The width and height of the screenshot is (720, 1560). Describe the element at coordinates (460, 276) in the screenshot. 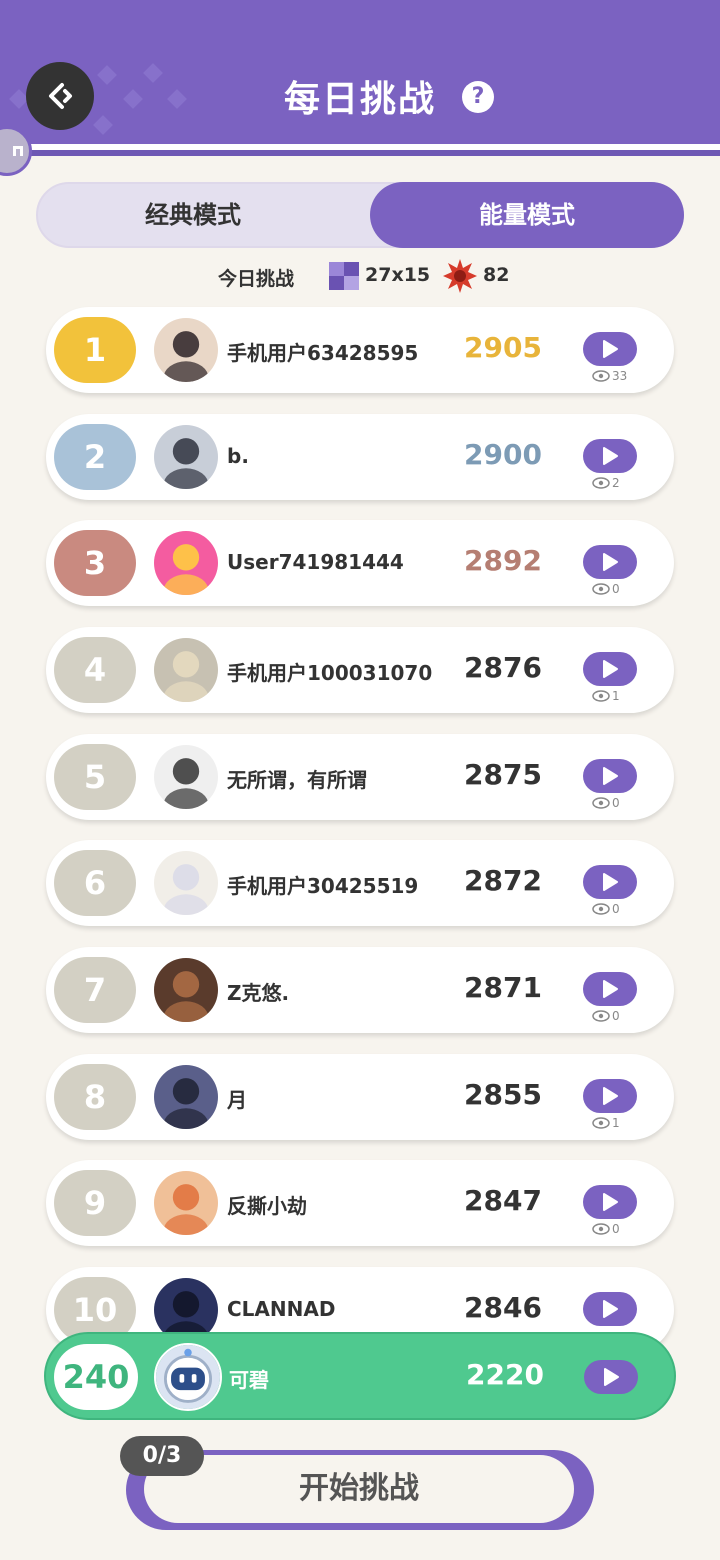

I see `energy-burst-icon` at that location.